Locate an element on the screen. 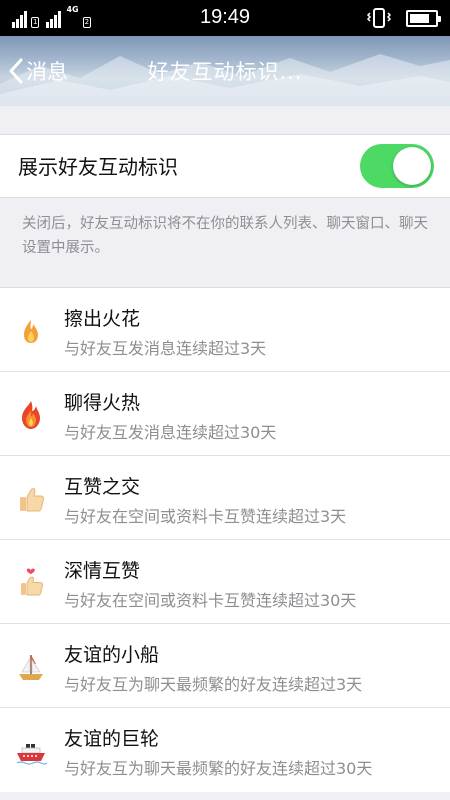 This screenshot has height=800, width=450. small-flame-icon is located at coordinates (31, 331).